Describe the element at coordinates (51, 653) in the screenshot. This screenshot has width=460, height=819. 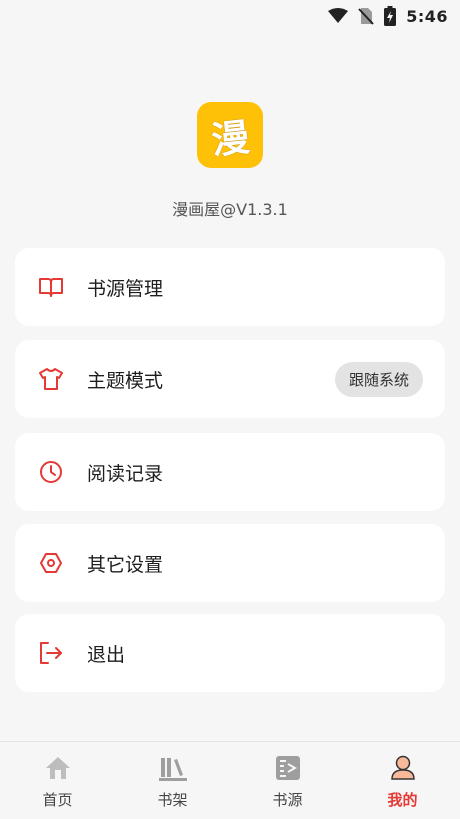
I see `logout-icon` at that location.